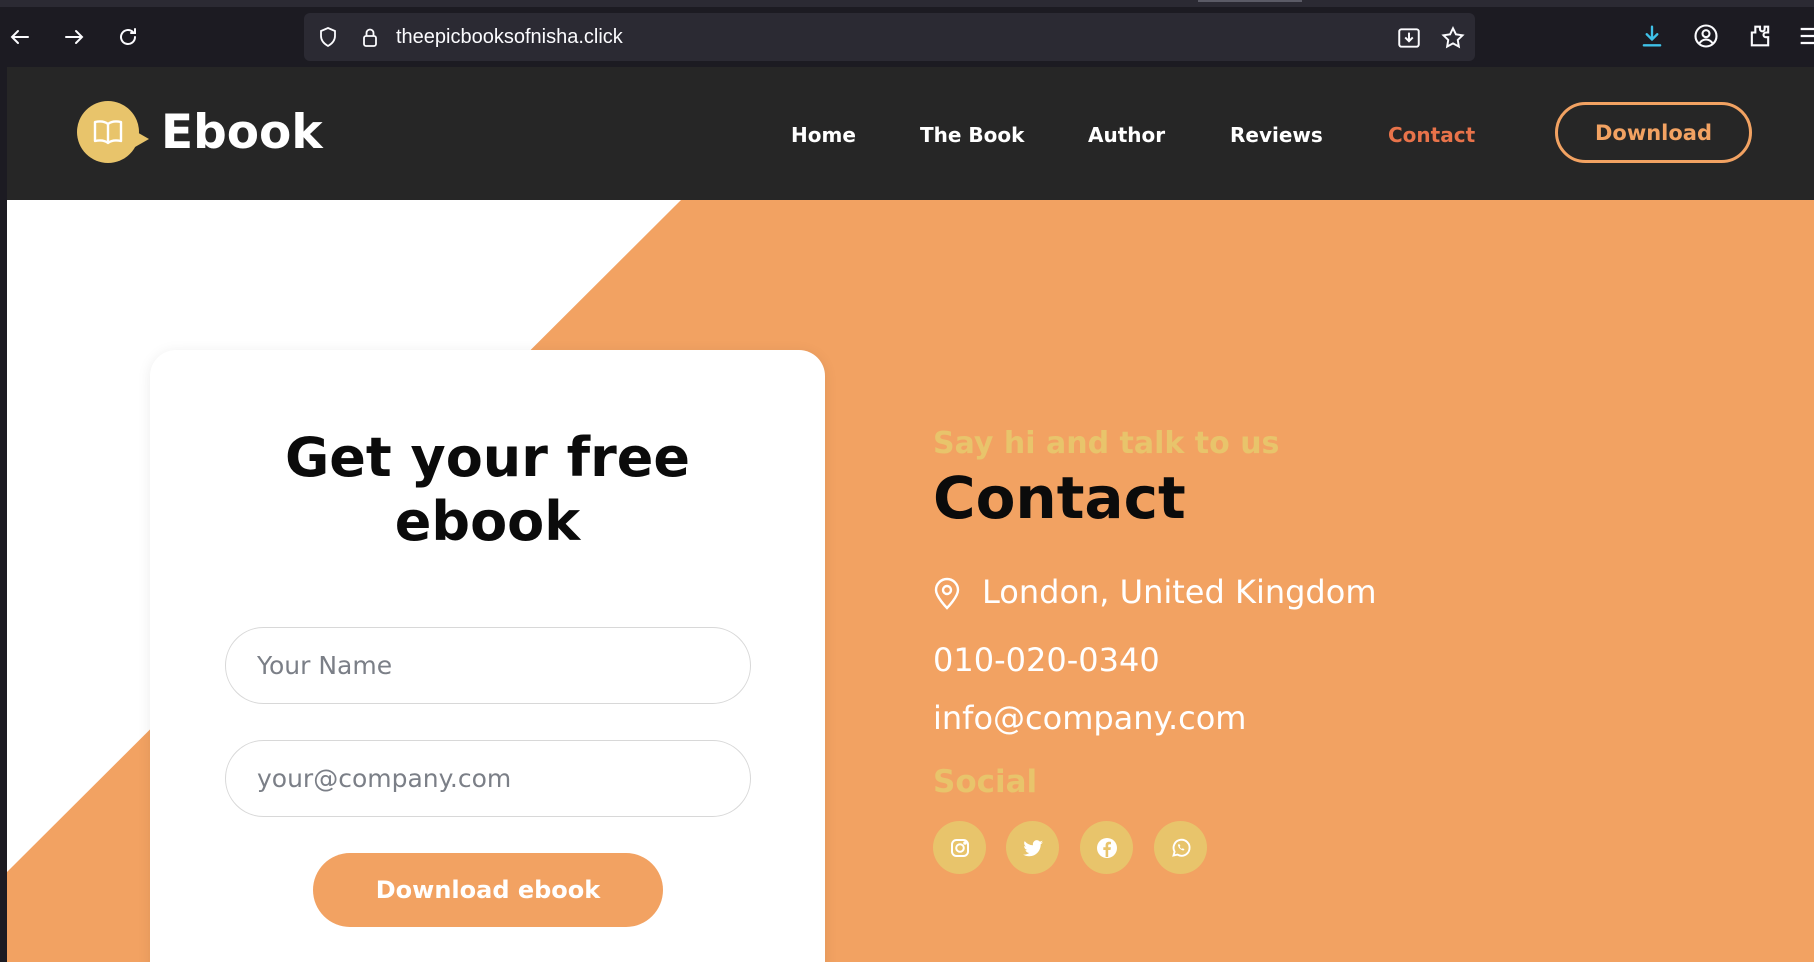  What do you see at coordinates (1453, 38) in the screenshot?
I see `bookmark-star-icon` at bounding box center [1453, 38].